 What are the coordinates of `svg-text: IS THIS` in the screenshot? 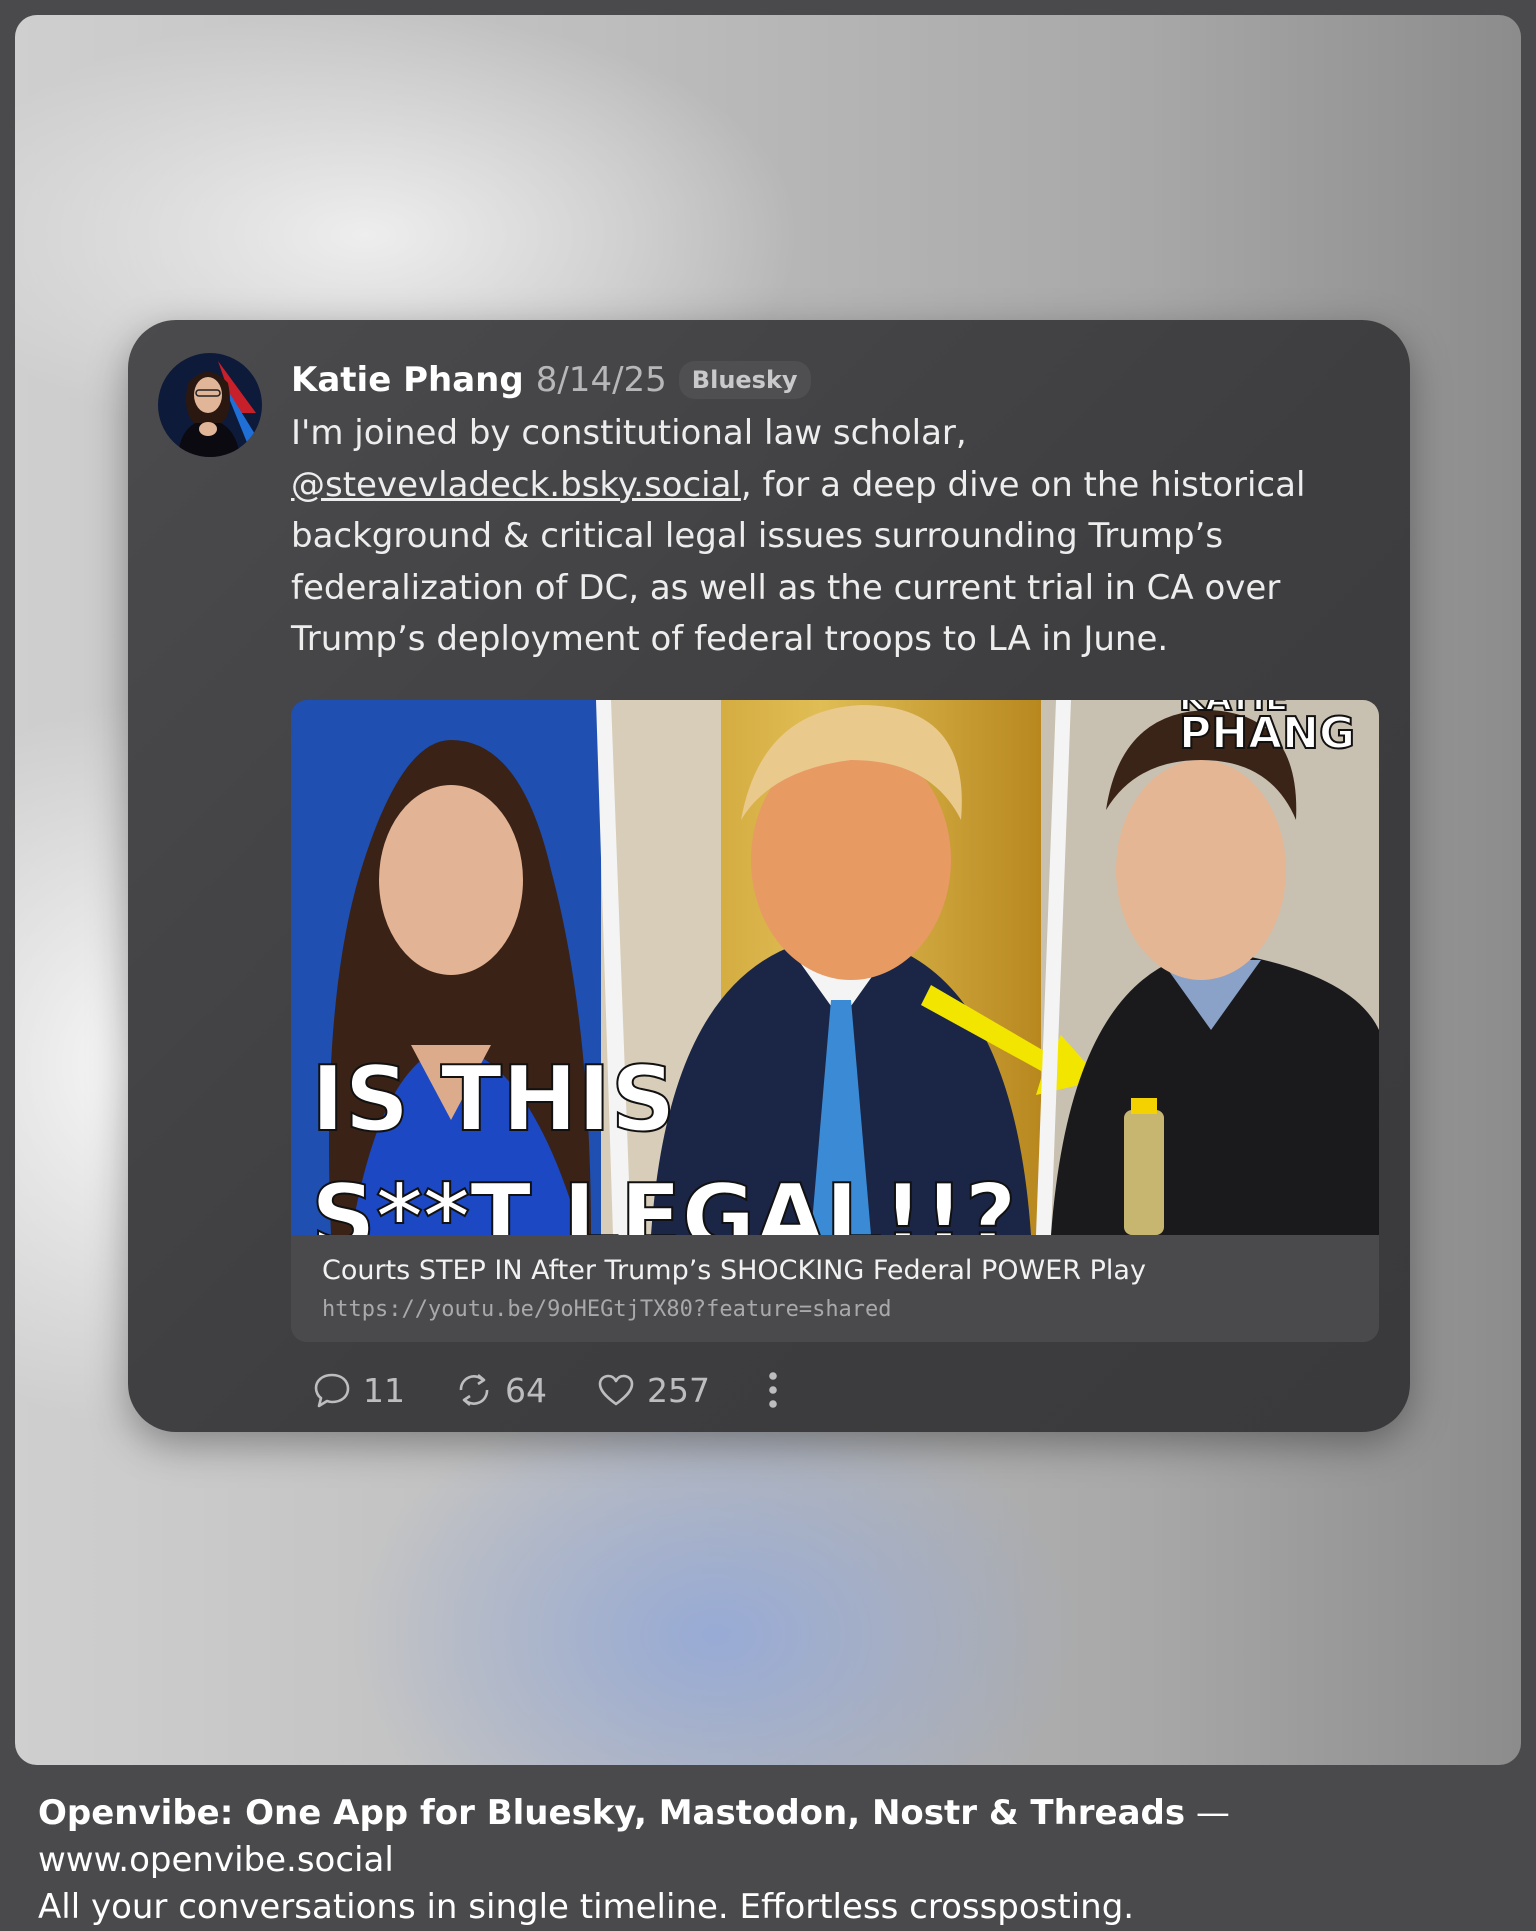 It's located at (493, 1099).